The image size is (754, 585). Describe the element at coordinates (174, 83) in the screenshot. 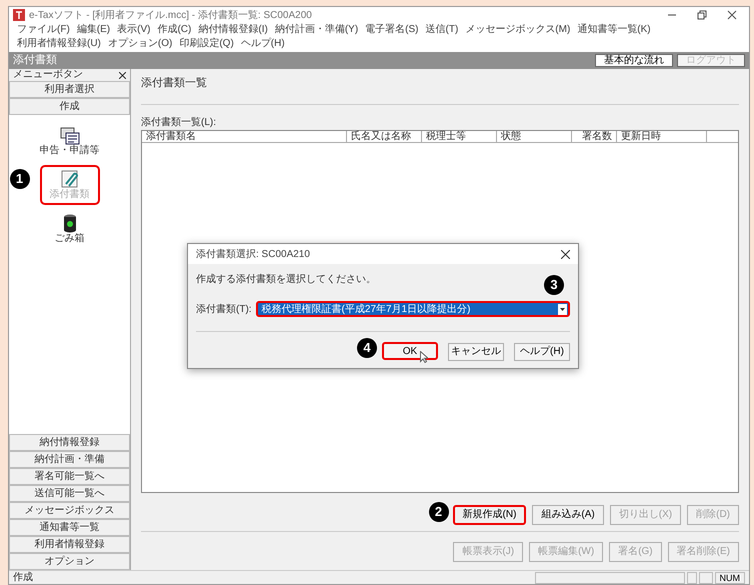

I see `page-title: 添付書類一覧` at that location.